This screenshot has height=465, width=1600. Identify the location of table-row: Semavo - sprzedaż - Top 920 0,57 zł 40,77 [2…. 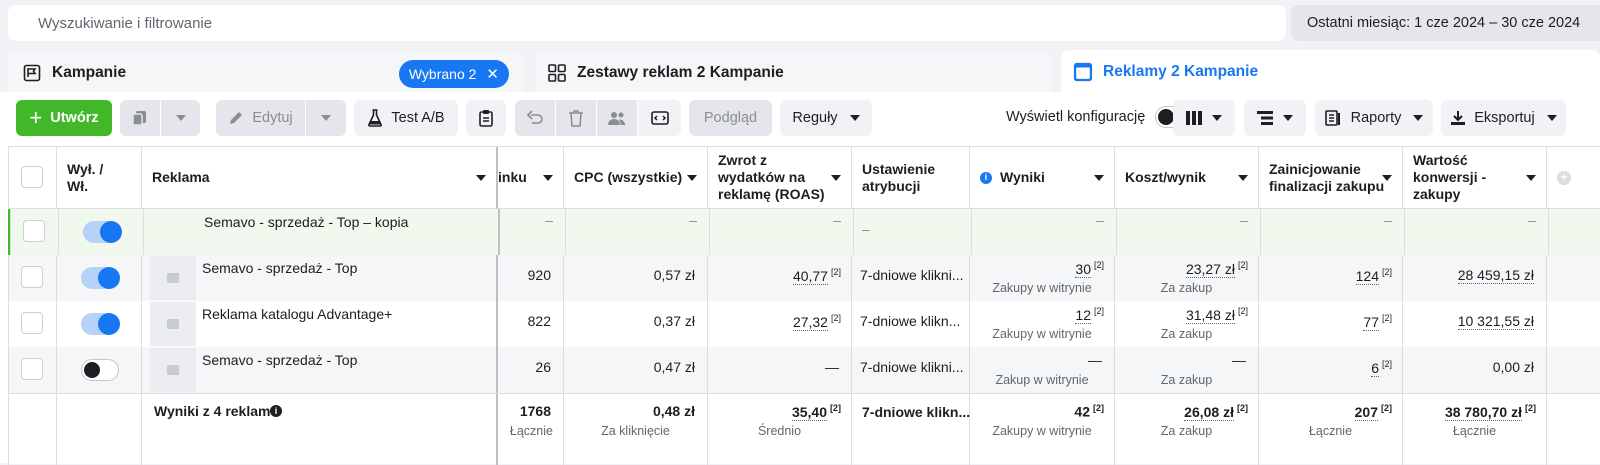
(804, 278).